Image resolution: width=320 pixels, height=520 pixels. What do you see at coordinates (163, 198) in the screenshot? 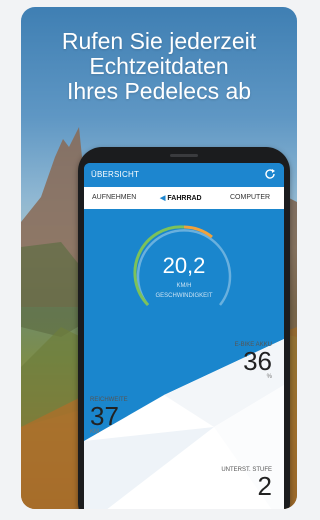
I see `arrow-left-icon: ◀` at bounding box center [163, 198].